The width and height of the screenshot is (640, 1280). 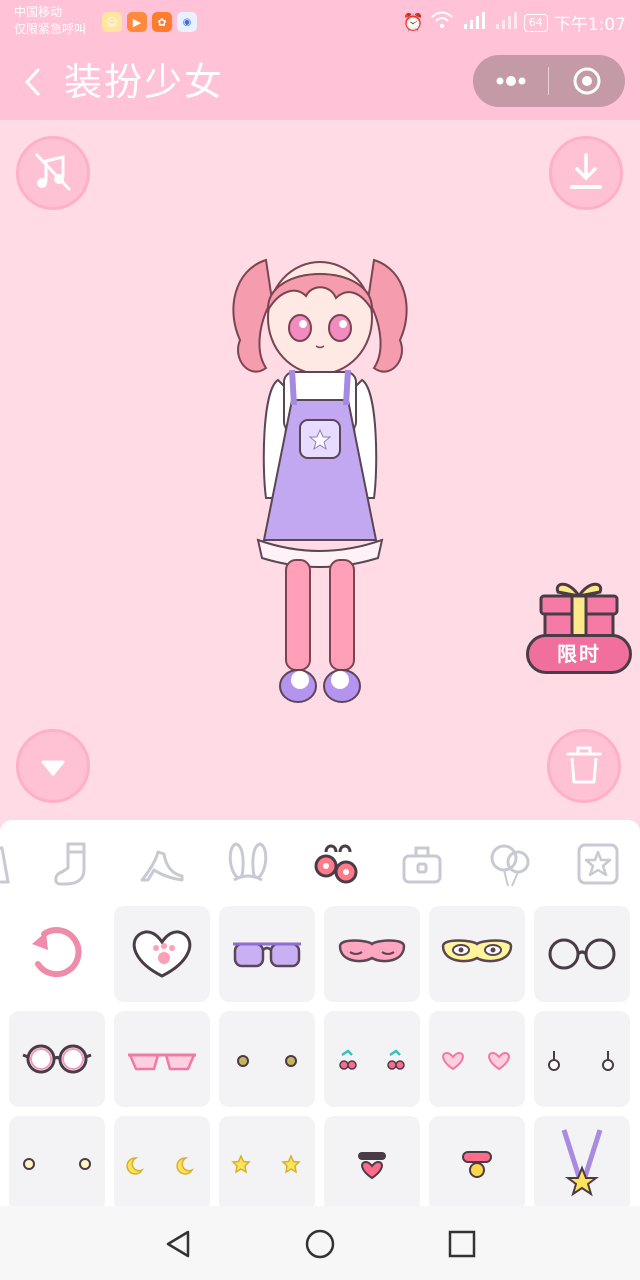 I want to click on pink-glasses-icon, so click(x=162, y=1062).